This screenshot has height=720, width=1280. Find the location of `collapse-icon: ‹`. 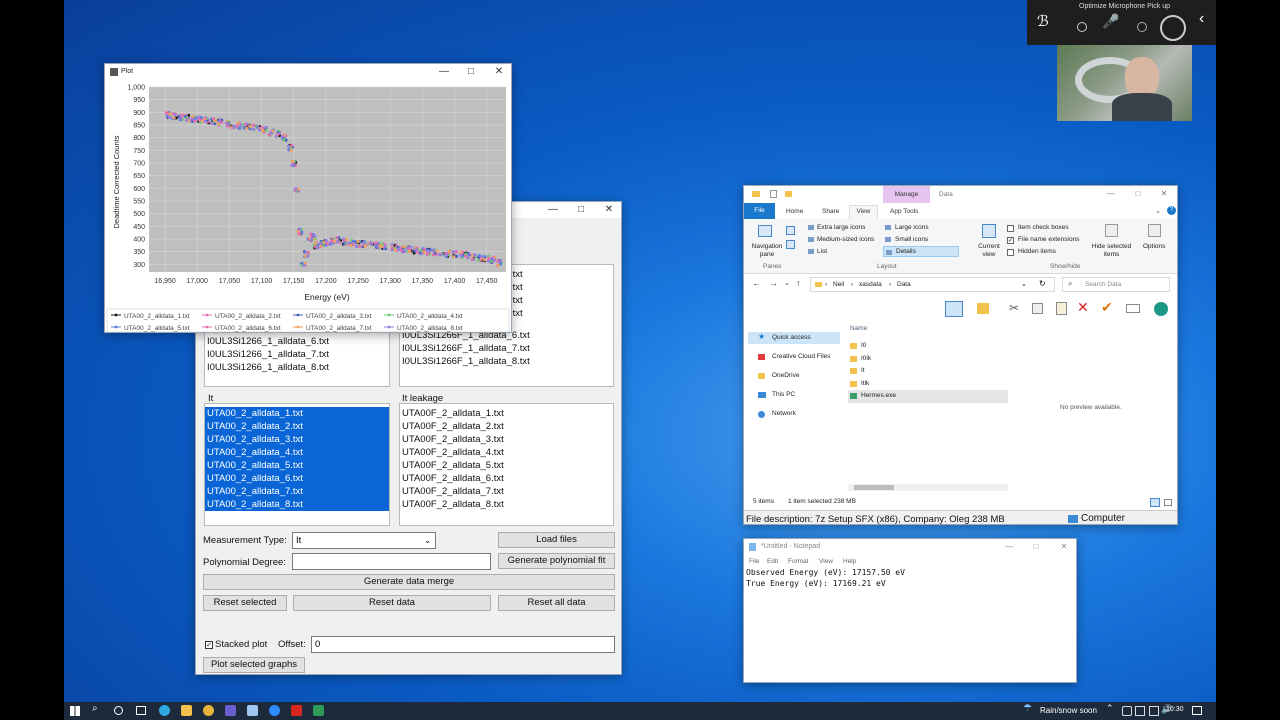

collapse-icon: ‹ is located at coordinates (1201, 19).